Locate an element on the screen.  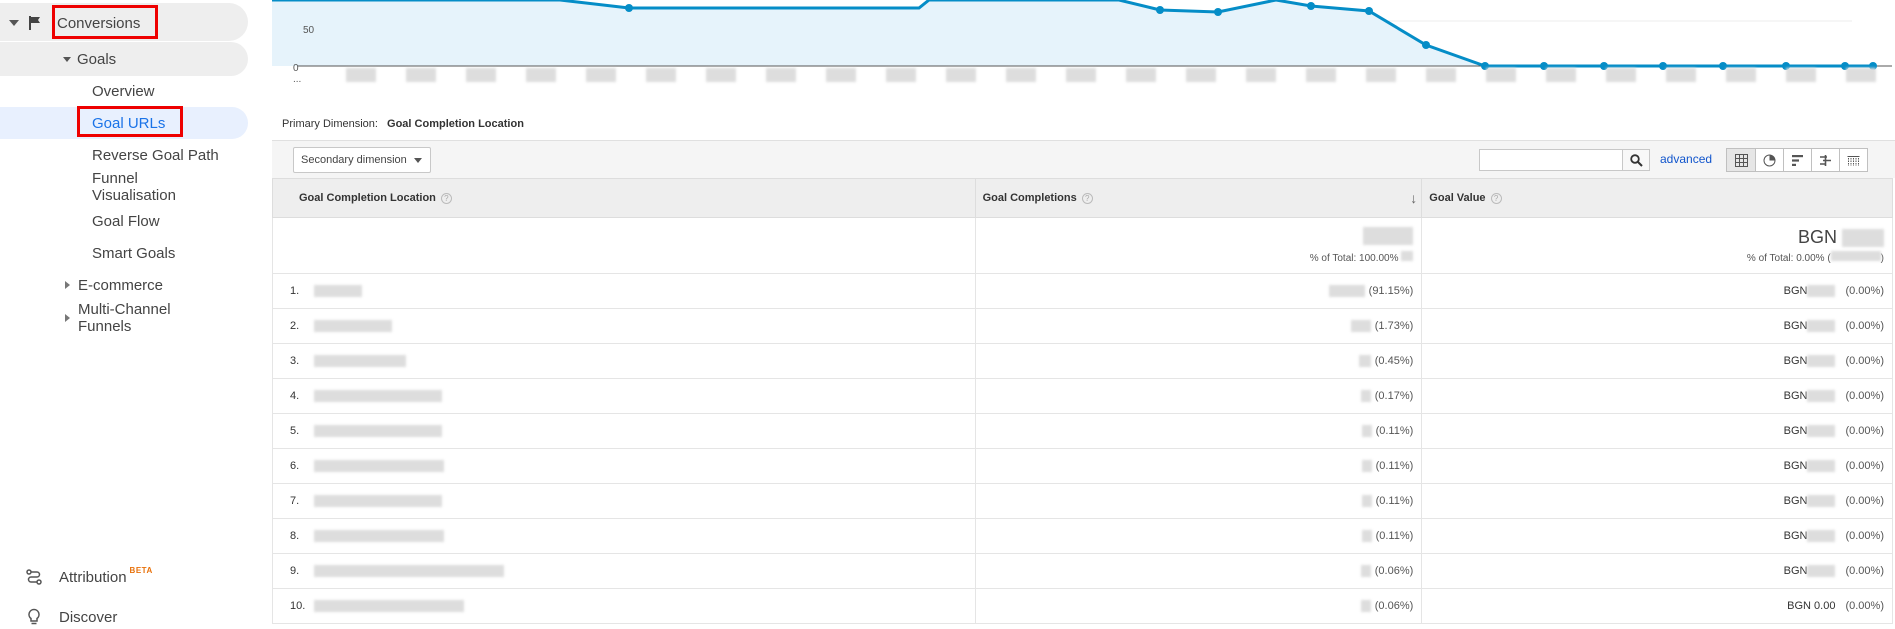
view-table-button is located at coordinates (1741, 160).